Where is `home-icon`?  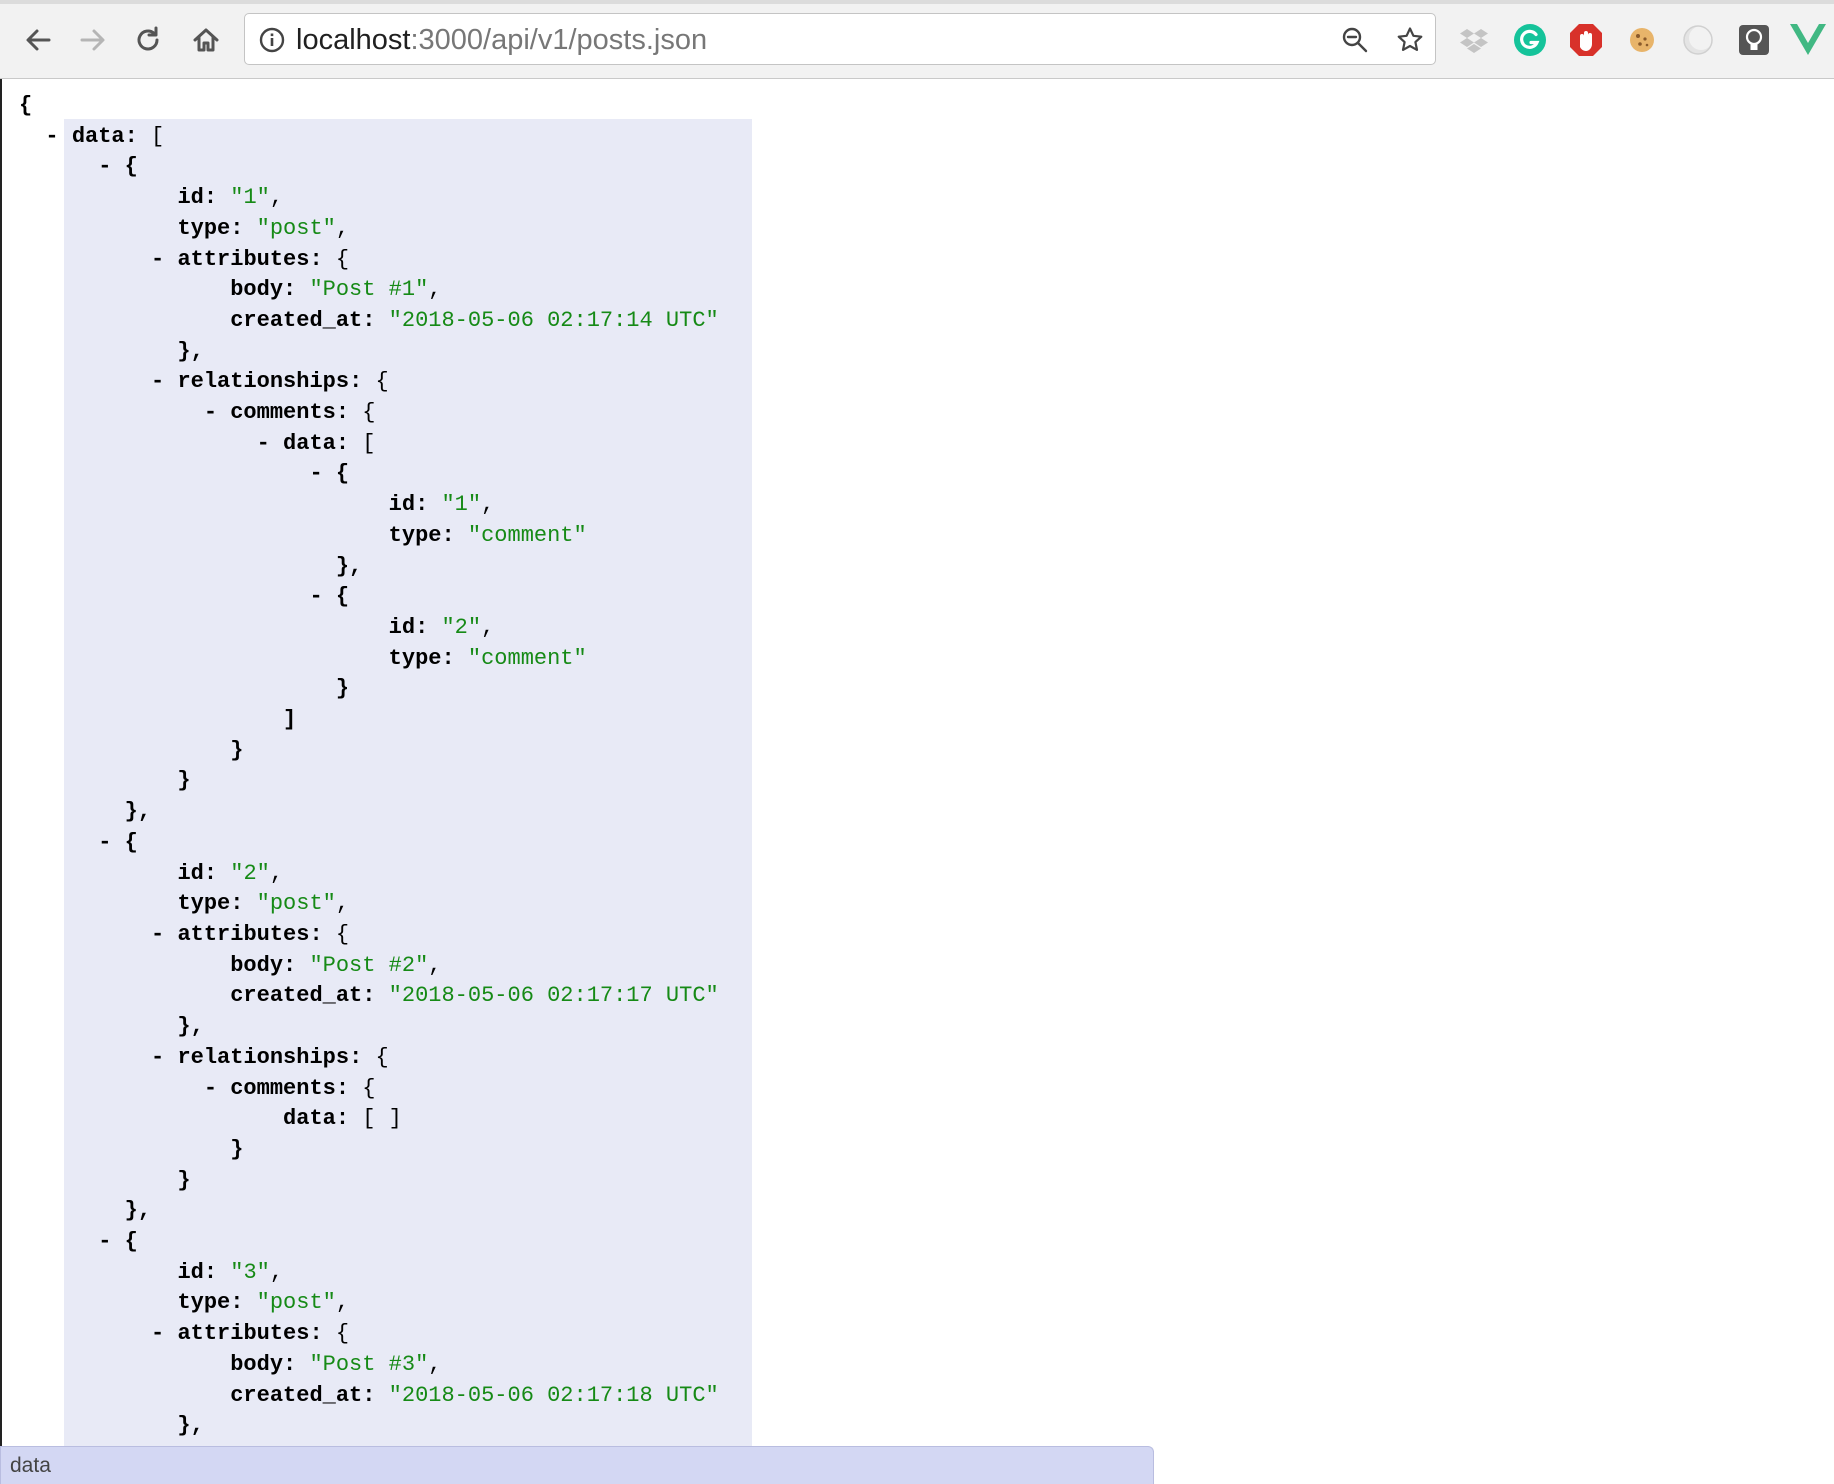
home-icon is located at coordinates (206, 40).